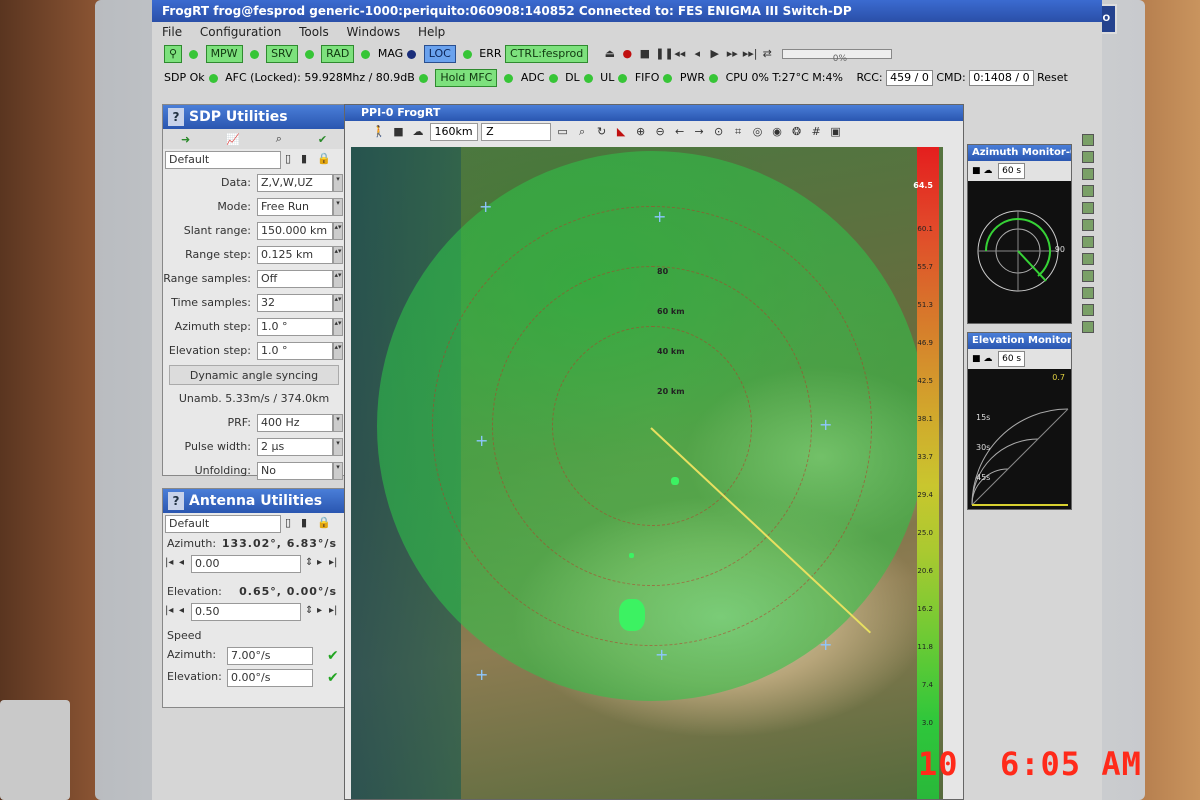 Image resolution: width=1200 pixels, height=800 pixels. I want to click on azimuth-step-input: 1.0 °, so click(295, 327).